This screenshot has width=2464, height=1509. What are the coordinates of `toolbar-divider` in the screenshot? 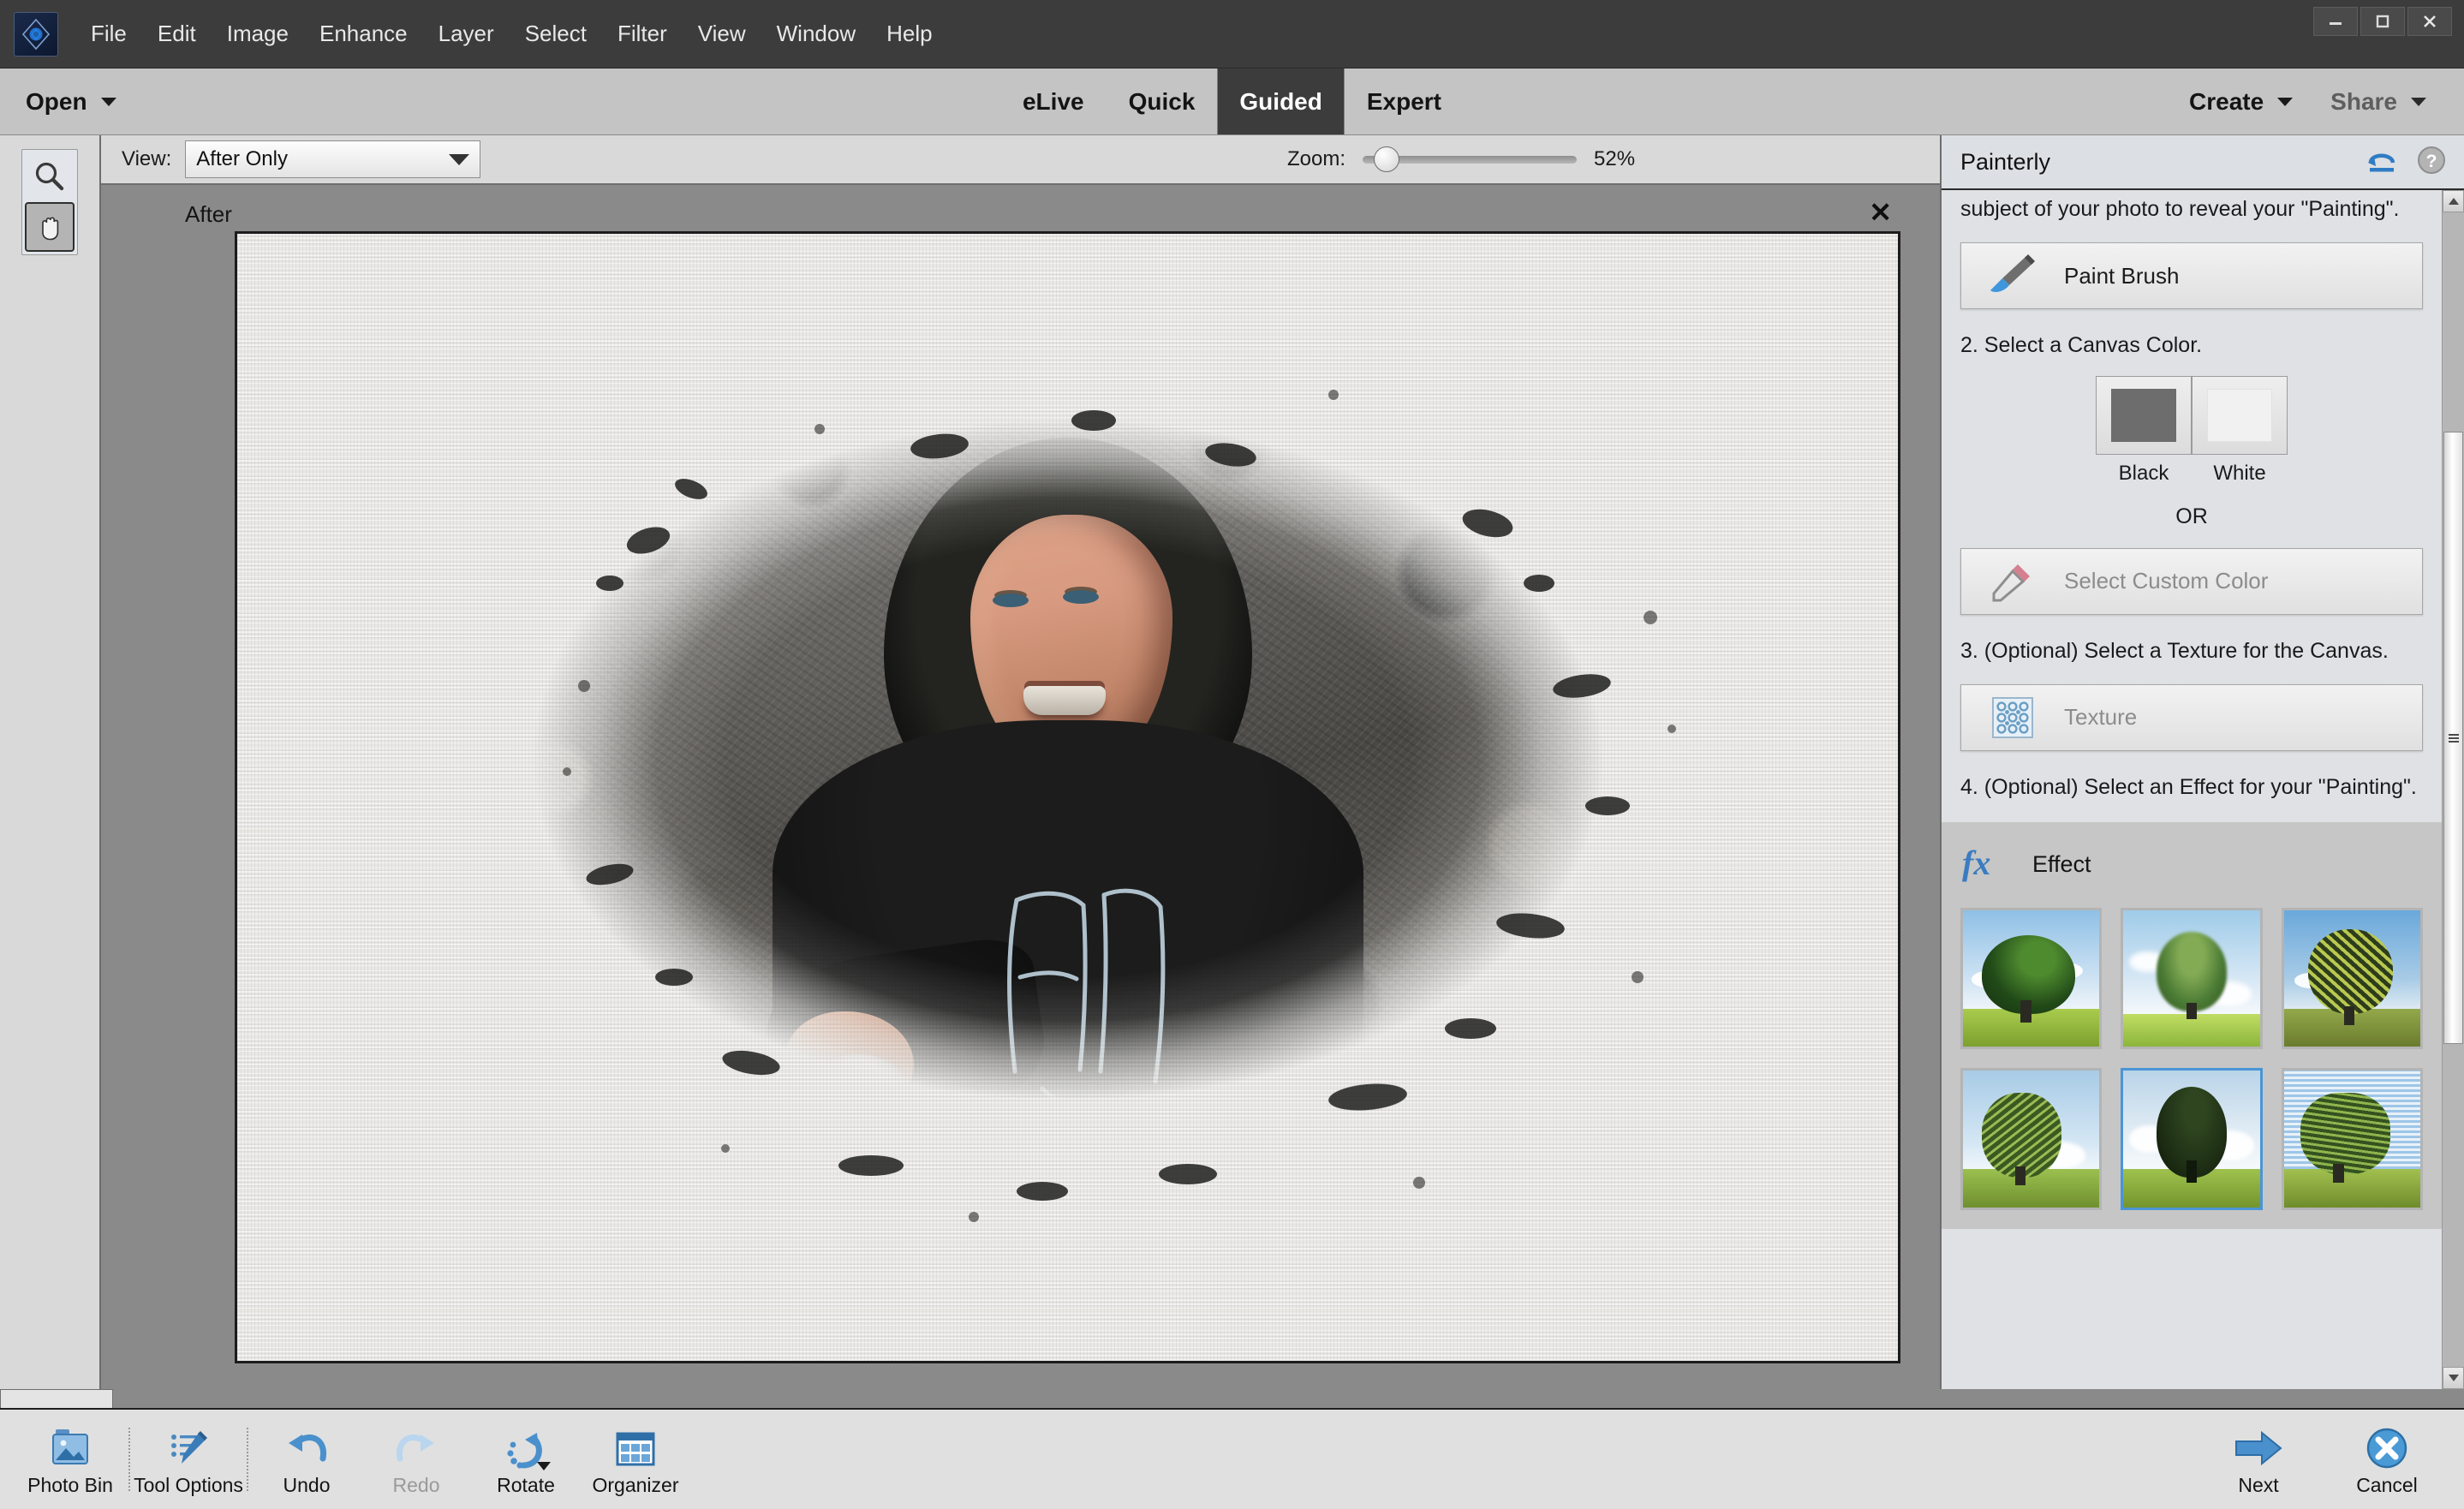 It's located at (247, 1460).